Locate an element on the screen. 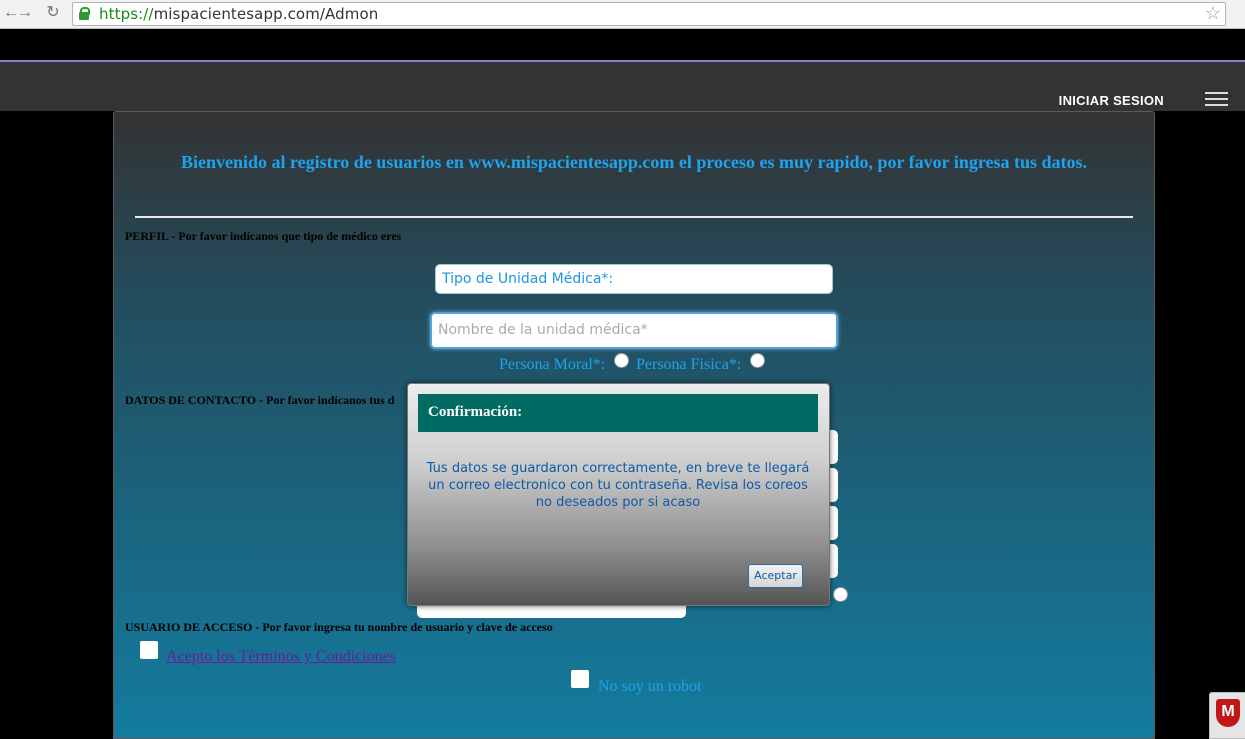  url-path: mispacientesapp.com/Admon is located at coordinates (266, 14).